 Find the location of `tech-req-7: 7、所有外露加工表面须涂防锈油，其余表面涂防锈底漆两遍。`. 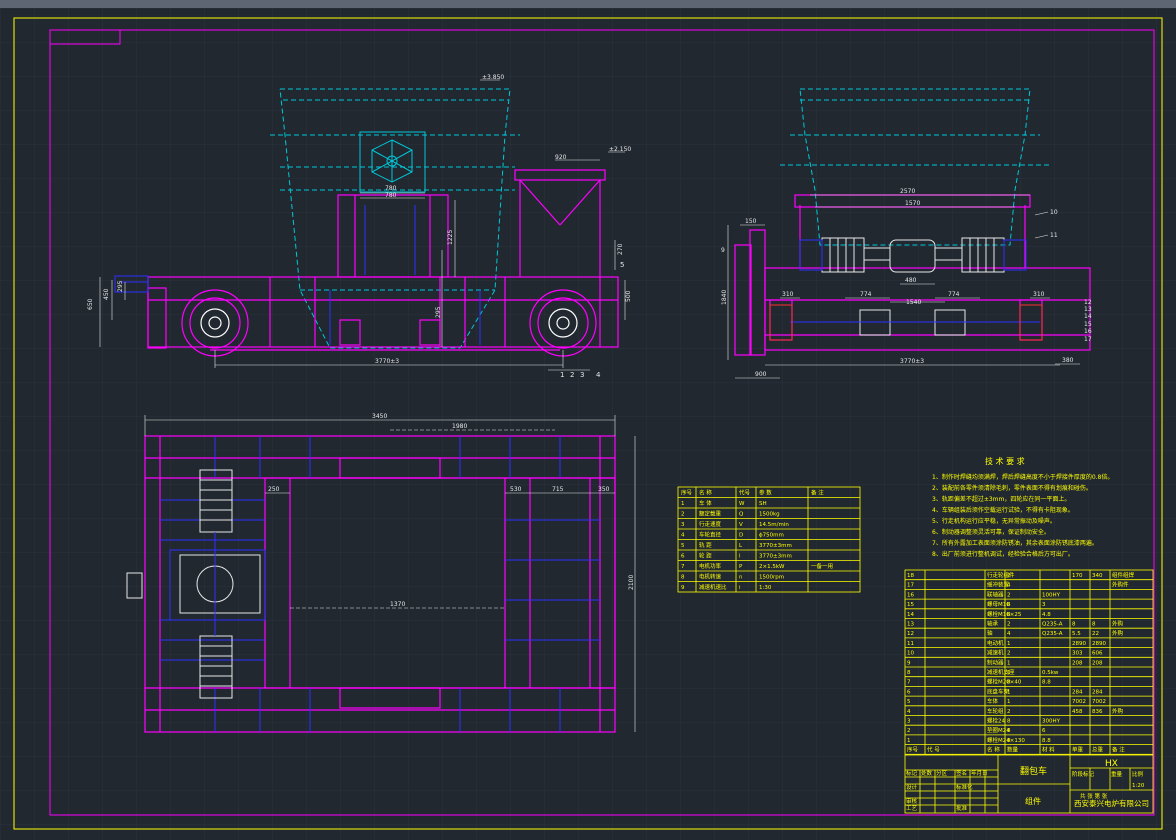

tech-req-7: 7、所有外露加工表面须涂防锈油，其余表面涂防锈底漆两遍。 is located at coordinates (1015, 543).